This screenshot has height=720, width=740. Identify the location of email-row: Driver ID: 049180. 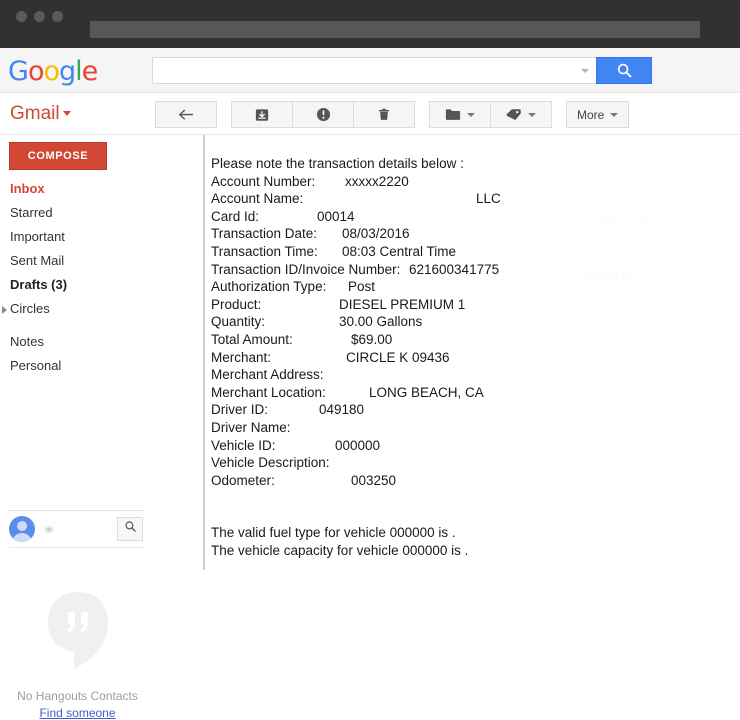
(471, 410).